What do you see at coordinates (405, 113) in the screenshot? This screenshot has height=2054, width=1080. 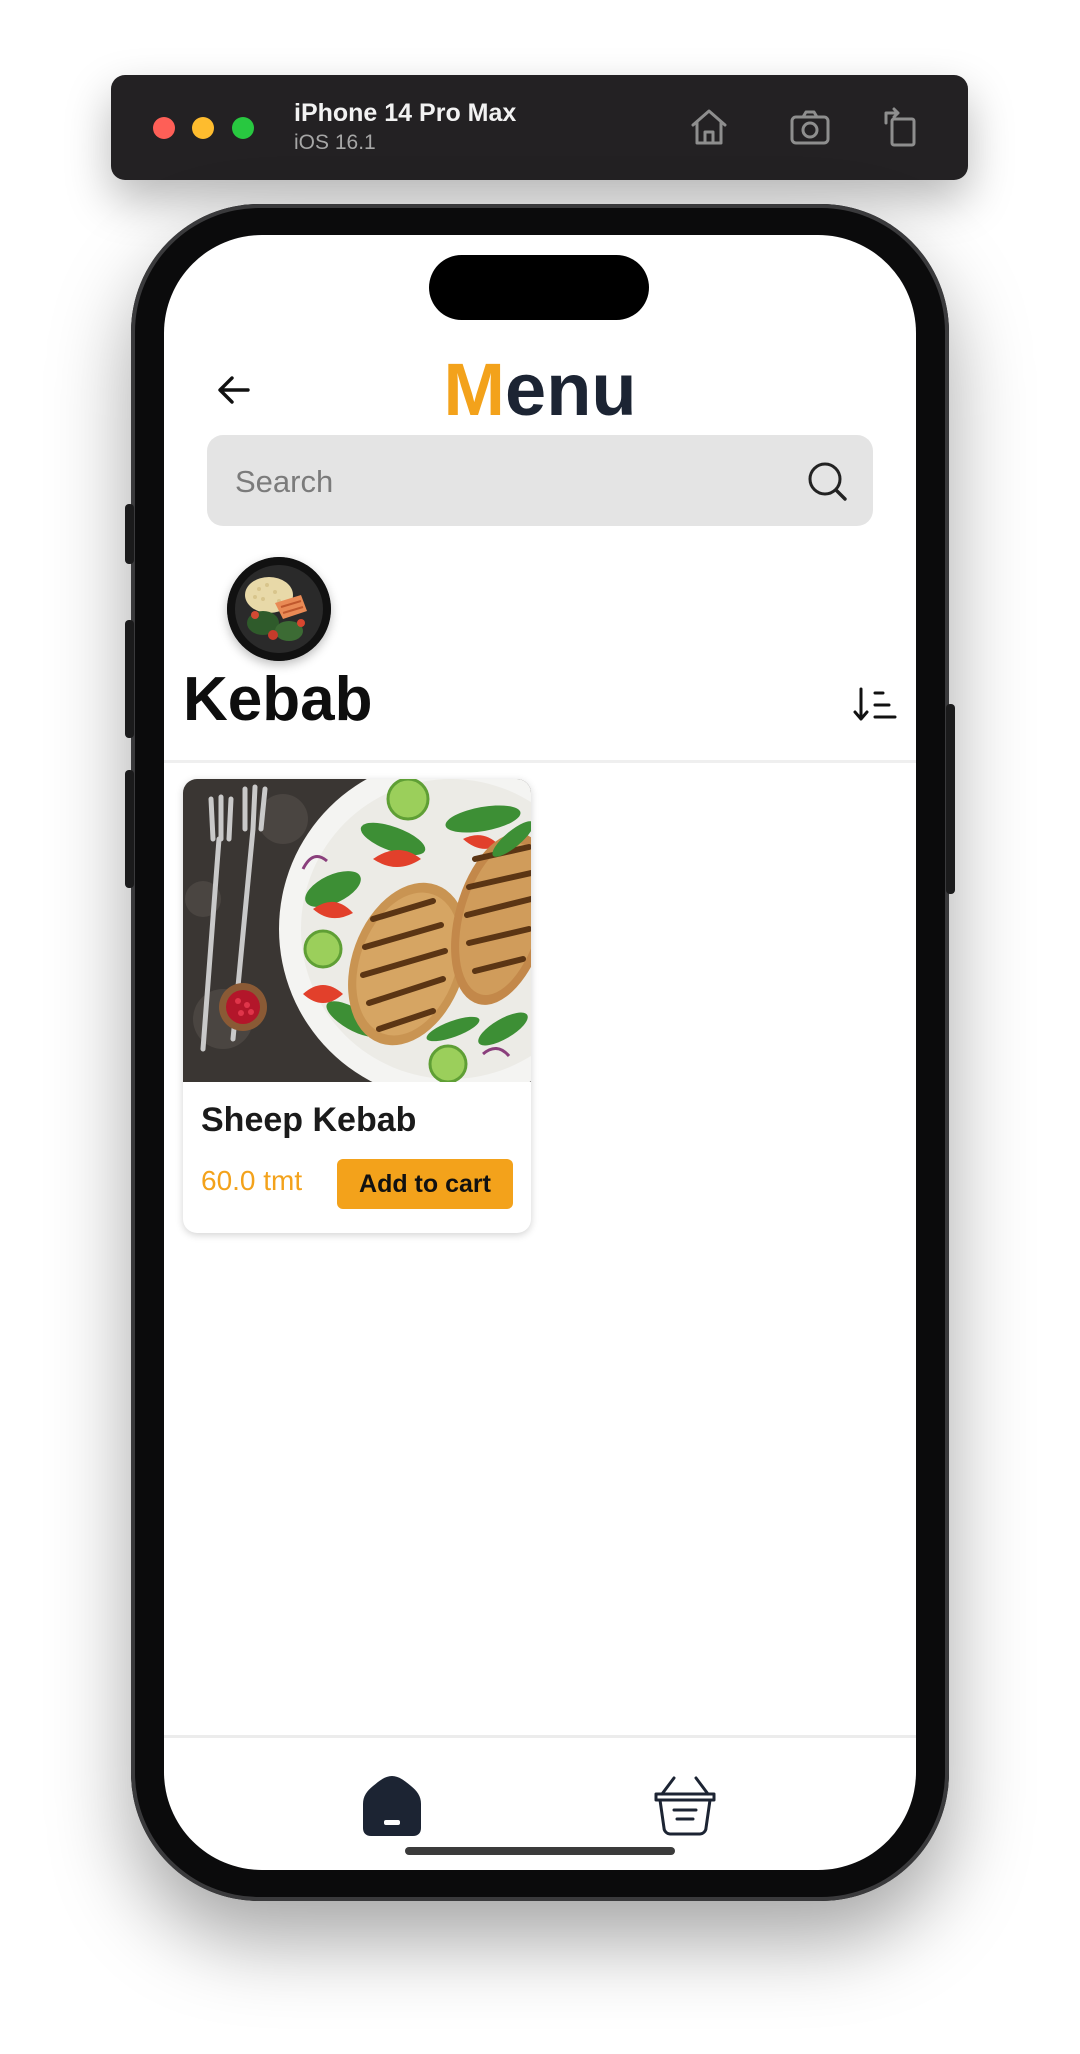 I see `device-name: iPhone 14 Pro Max` at bounding box center [405, 113].